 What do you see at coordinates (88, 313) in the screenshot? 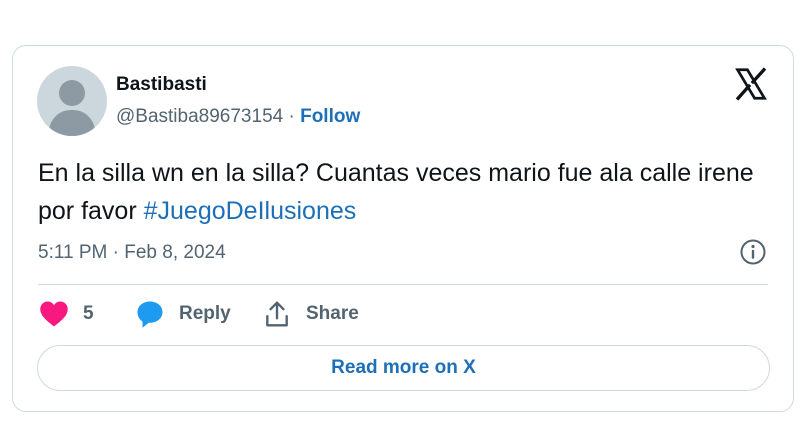
I see `like-count: 5` at bounding box center [88, 313].